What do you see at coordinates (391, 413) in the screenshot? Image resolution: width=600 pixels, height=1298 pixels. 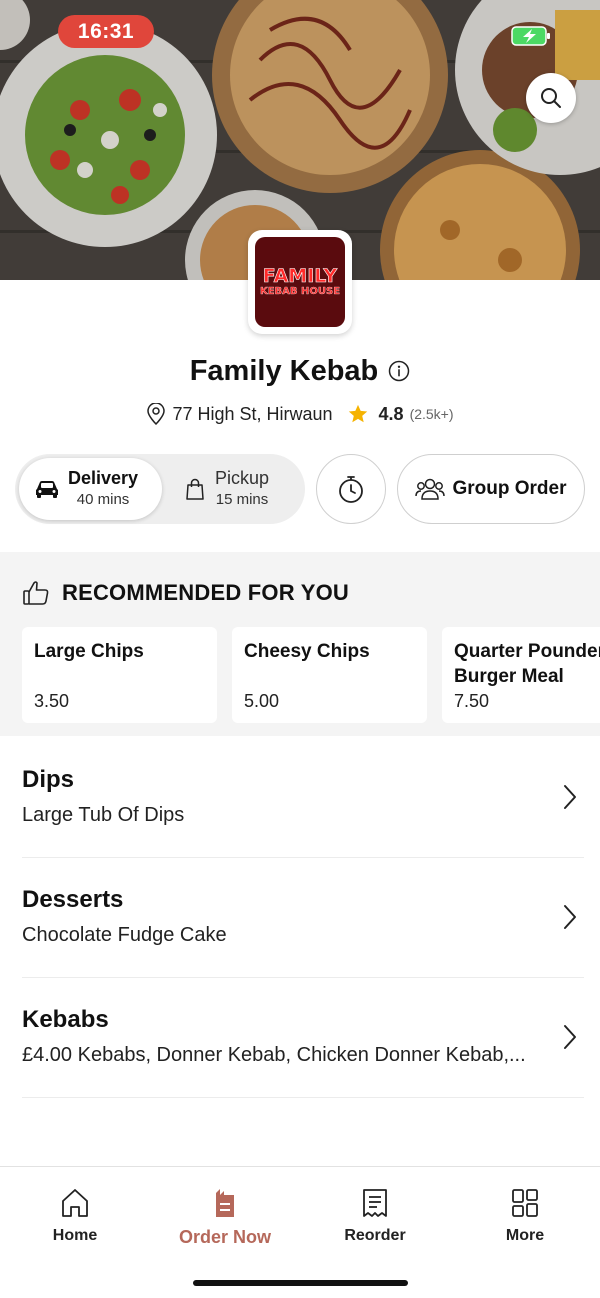 I see `rating-value: 4.8` at bounding box center [391, 413].